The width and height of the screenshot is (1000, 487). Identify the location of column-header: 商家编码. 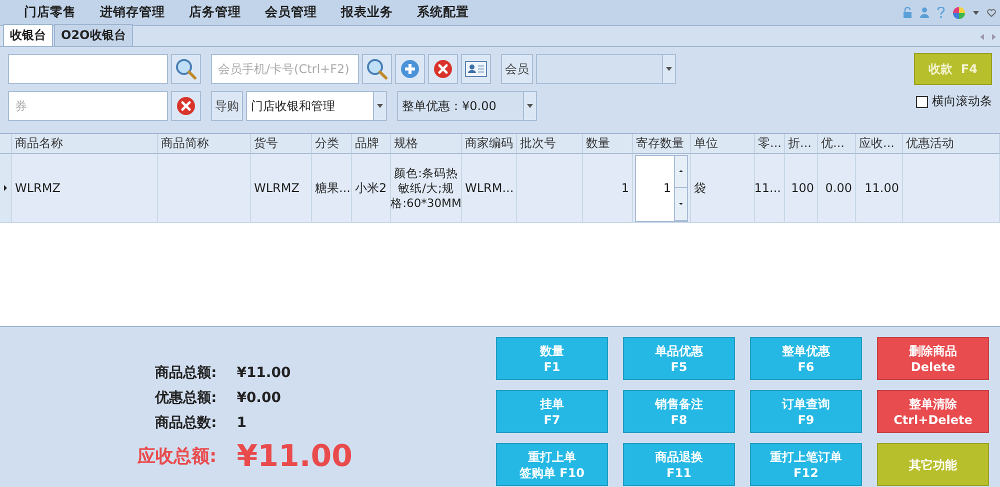
(489, 144).